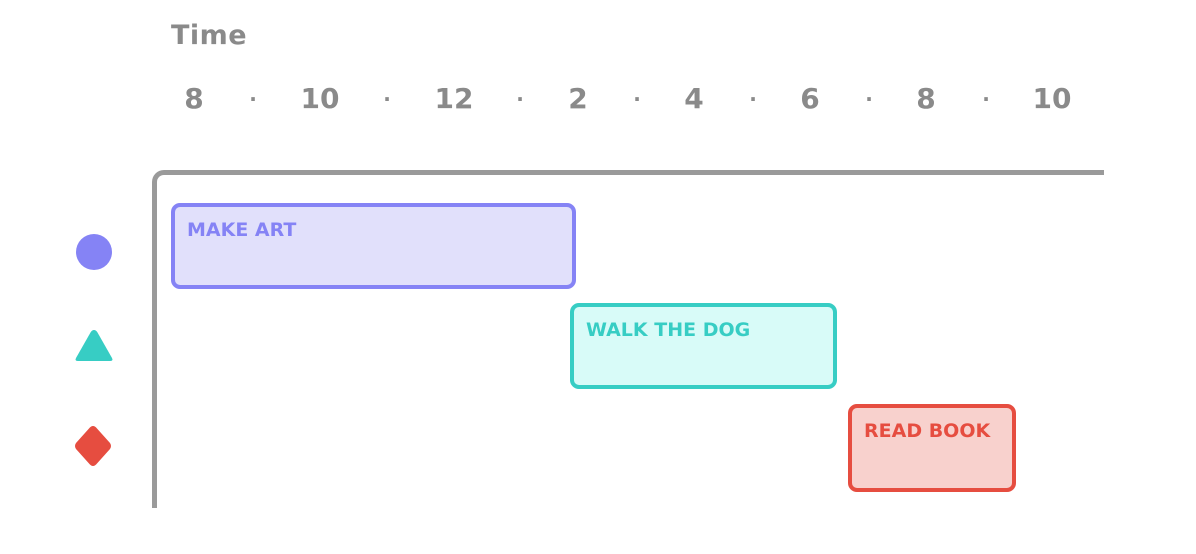 This screenshot has height=554, width=1196. I want to click on tick-label: 2, so click(578, 98).